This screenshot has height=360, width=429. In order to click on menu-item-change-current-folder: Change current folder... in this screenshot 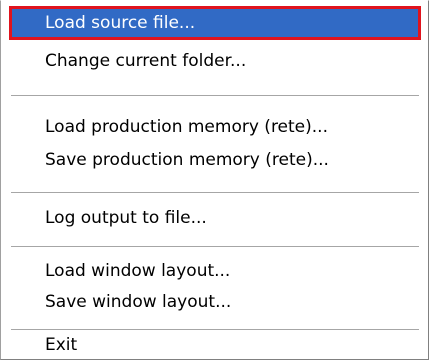, I will do `click(215, 62)`.